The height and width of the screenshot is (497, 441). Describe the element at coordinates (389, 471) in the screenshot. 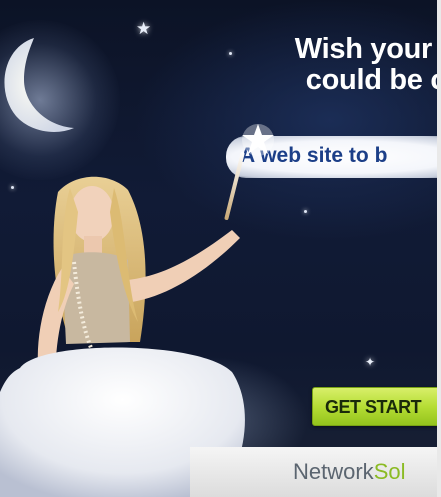

I see `logo-sol-text: Sol` at that location.